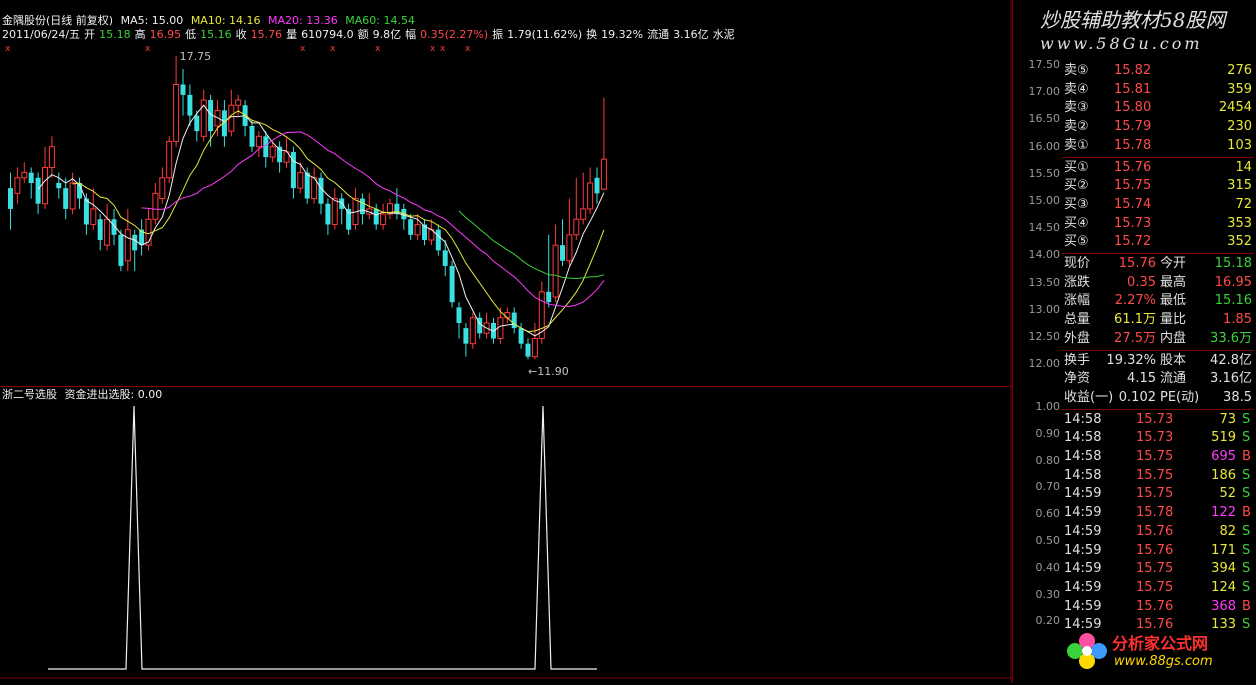  What do you see at coordinates (1158, 253) in the screenshot?
I see `panel-separator` at bounding box center [1158, 253].